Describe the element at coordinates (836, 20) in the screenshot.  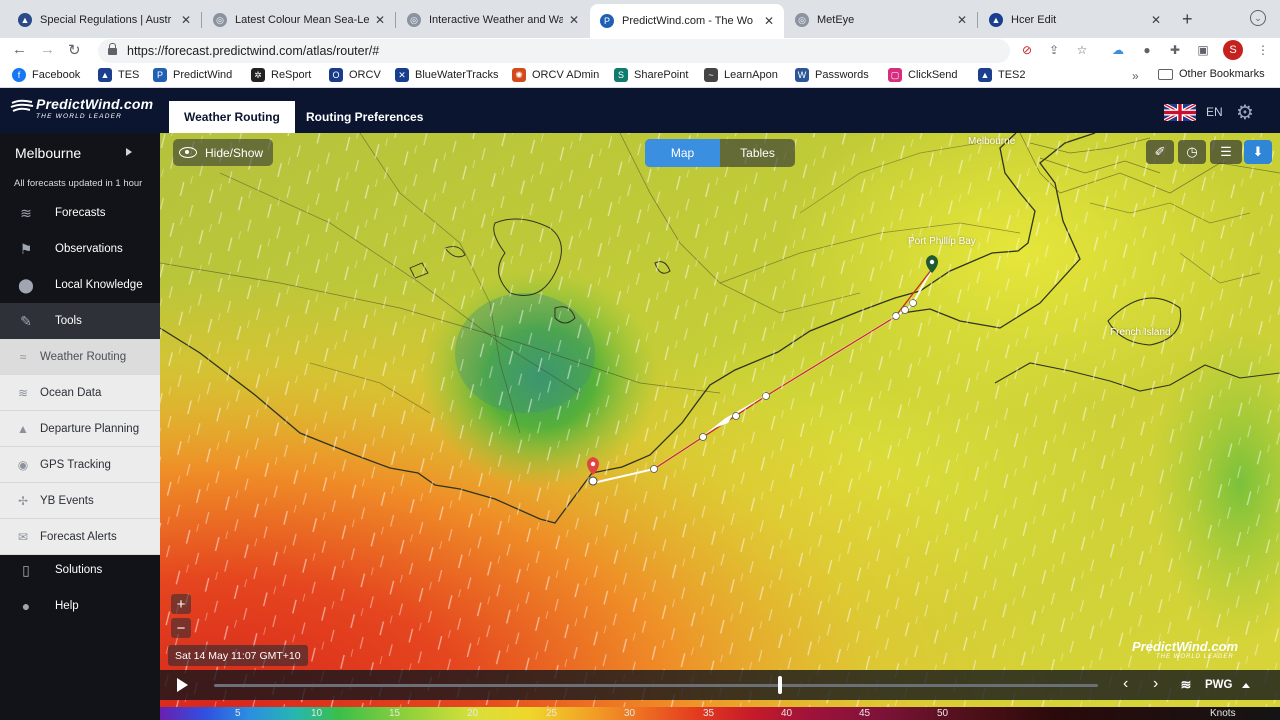
I see `tab-title: MetEye` at that location.